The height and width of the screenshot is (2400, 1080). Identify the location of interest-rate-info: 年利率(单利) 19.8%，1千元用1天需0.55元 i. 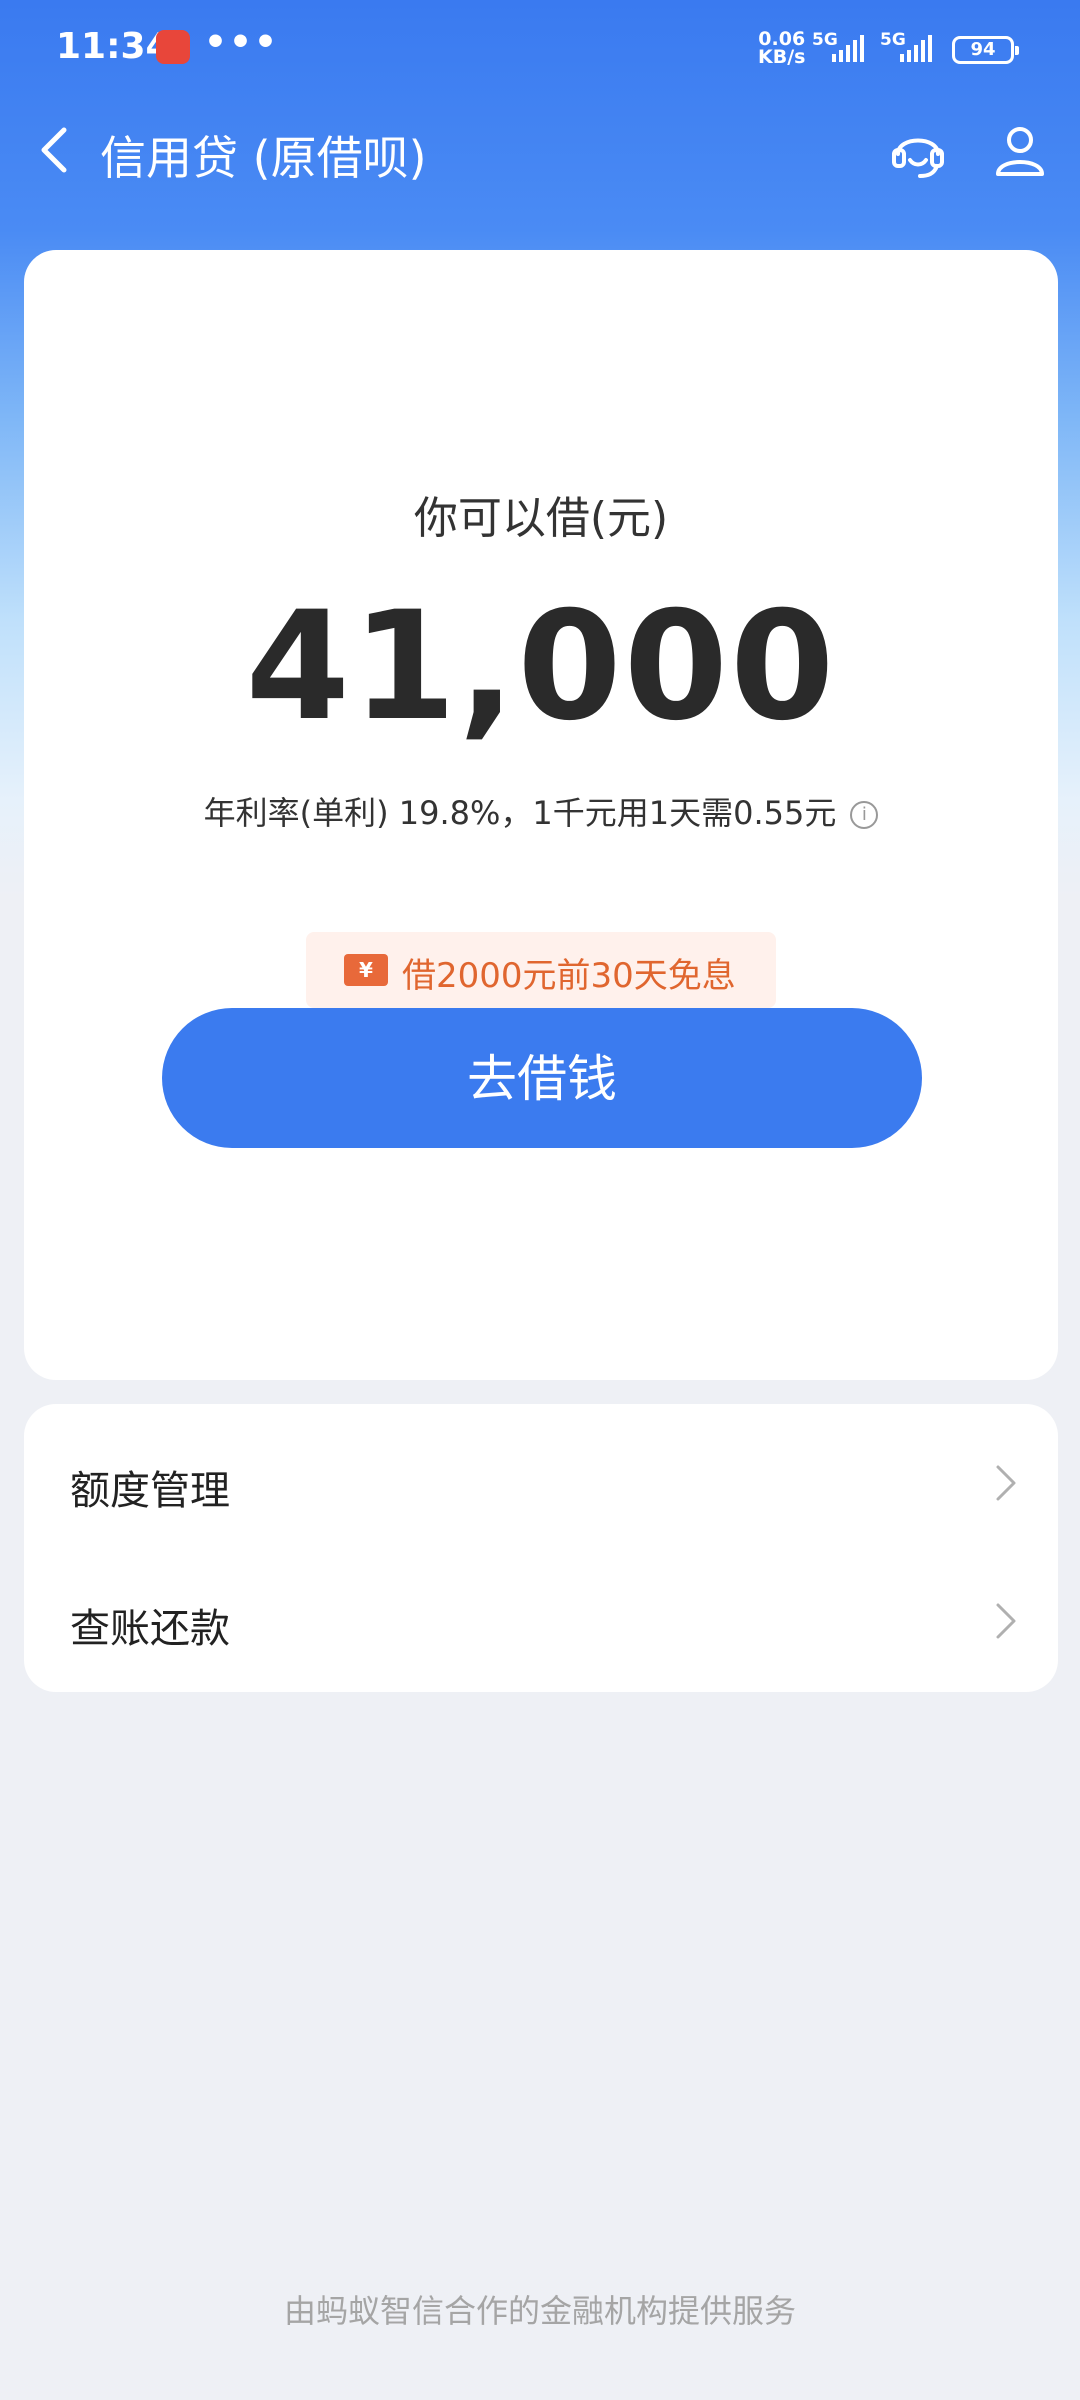
(541, 811).